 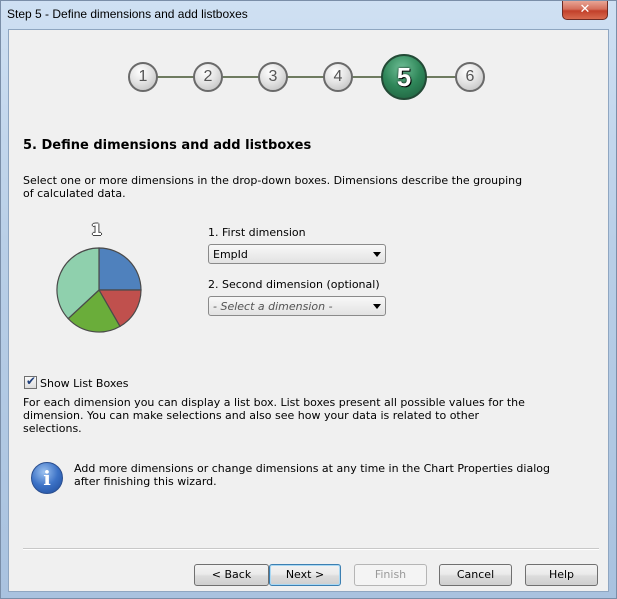 What do you see at coordinates (475, 575) in the screenshot?
I see `cancel-button: Cancel` at bounding box center [475, 575].